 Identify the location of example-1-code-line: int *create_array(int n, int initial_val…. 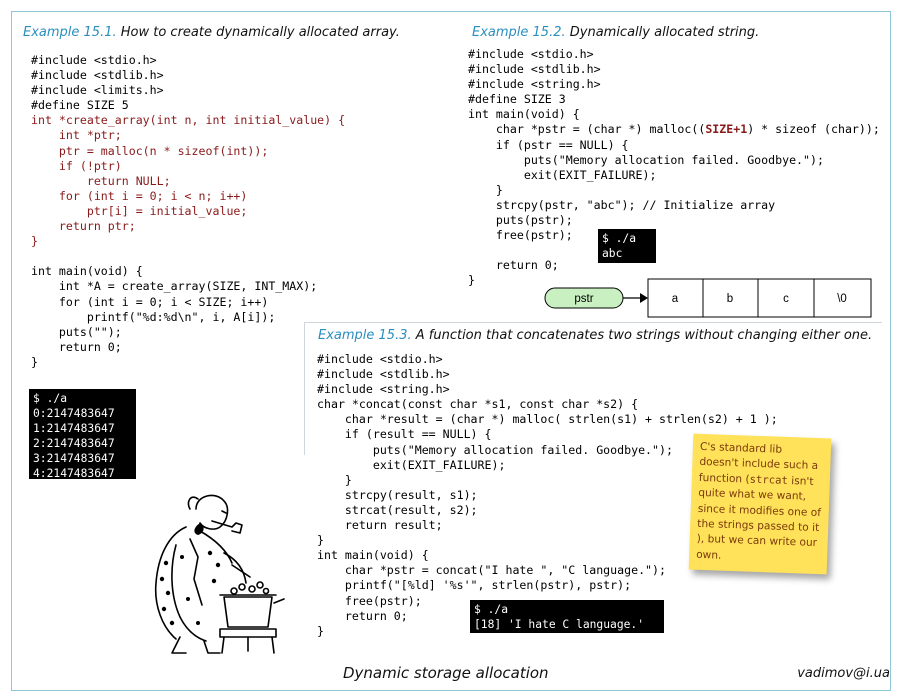
(188, 120).